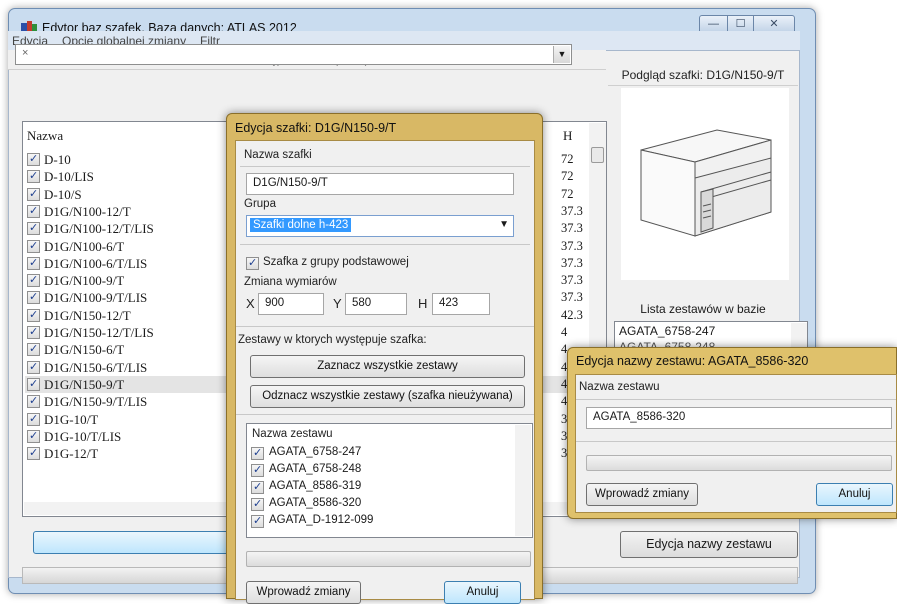 This screenshot has height=604, width=897. Describe the element at coordinates (315, 503) in the screenshot. I see `set-name: AGATA_8586-320` at that location.